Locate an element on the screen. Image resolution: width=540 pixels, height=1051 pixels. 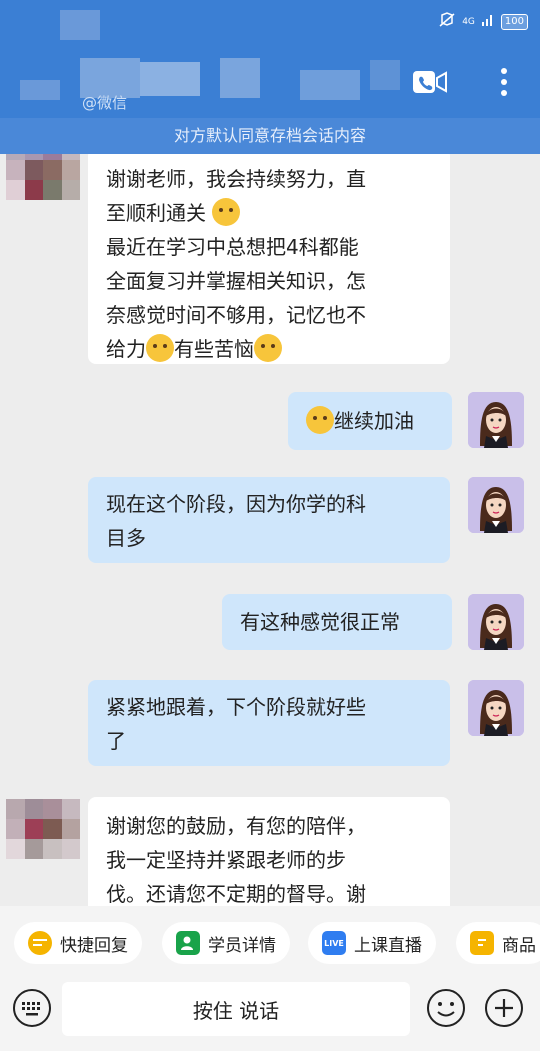
sweat-emoji-icon is located at coordinates (268, 348).